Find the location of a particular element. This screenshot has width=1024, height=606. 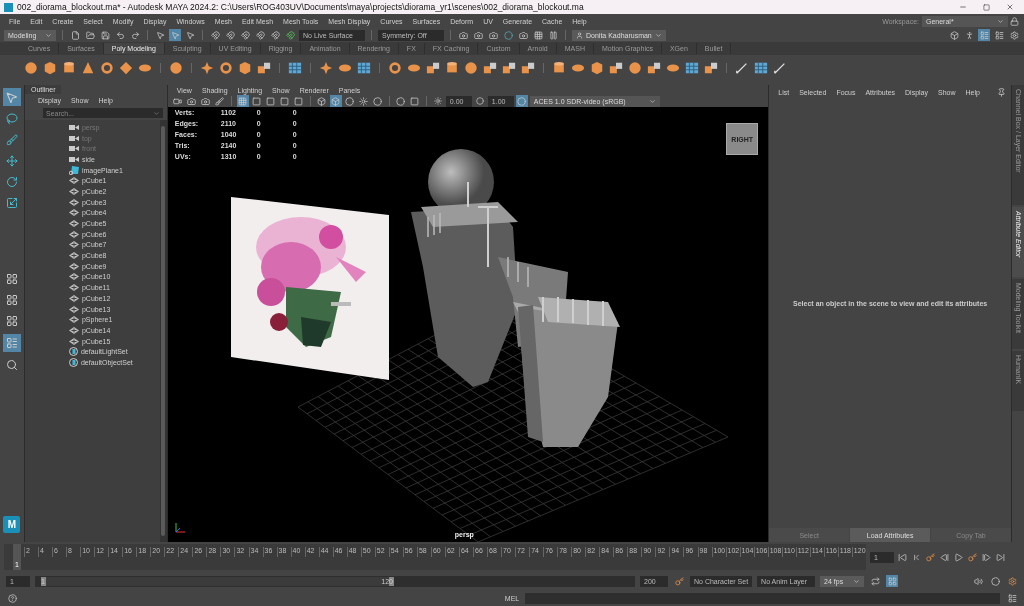

rotate-tool-icon is located at coordinates (12, 182).